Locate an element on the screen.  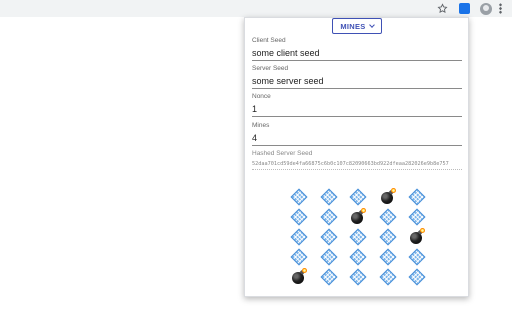
client-seed-label: Client Seed is located at coordinates (269, 40).